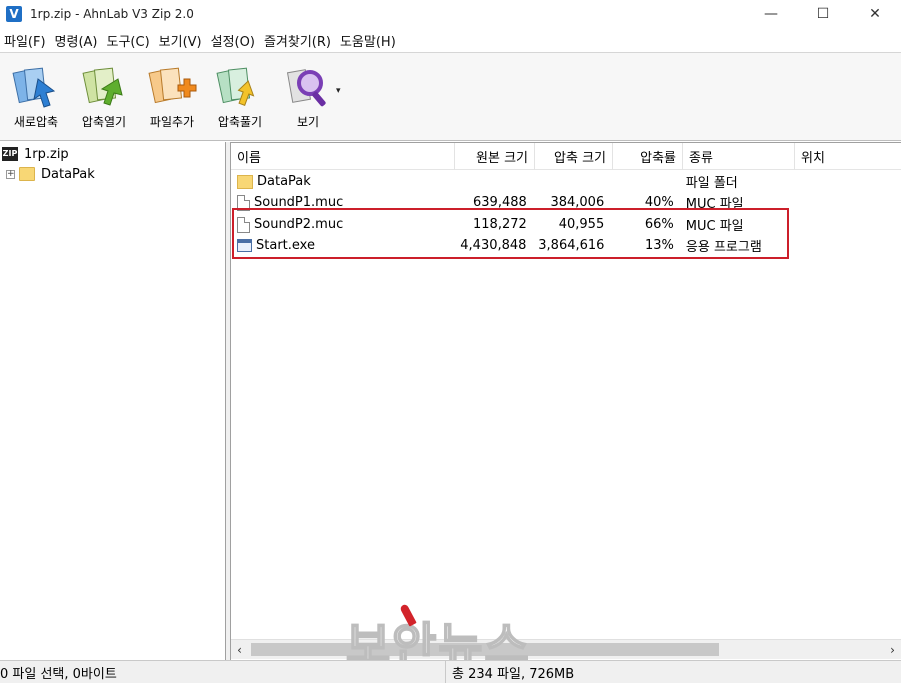 Image resolution: width=901 pixels, height=683 pixels. I want to click on list-item: SoundP1.muc 639,488 384,006 40% MUC 파일, so click(511, 202).